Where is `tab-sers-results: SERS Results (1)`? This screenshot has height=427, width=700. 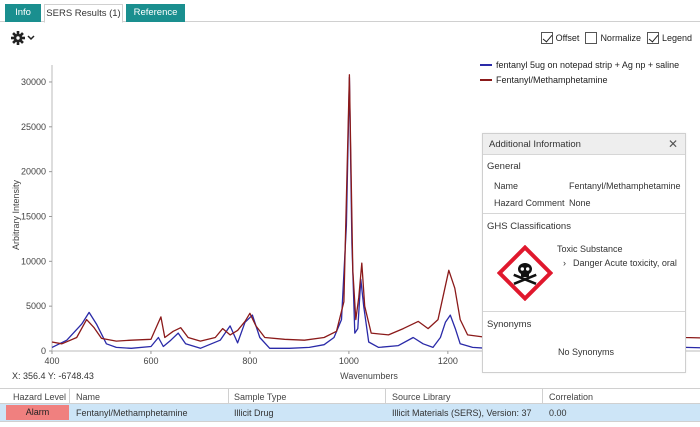
tab-sers-results: SERS Results (1) is located at coordinates (83, 13).